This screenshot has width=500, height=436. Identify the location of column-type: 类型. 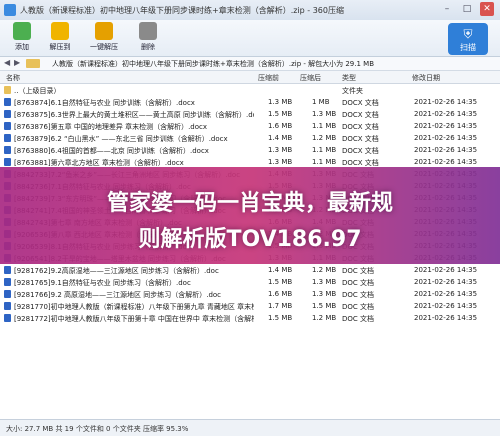
(349, 78).